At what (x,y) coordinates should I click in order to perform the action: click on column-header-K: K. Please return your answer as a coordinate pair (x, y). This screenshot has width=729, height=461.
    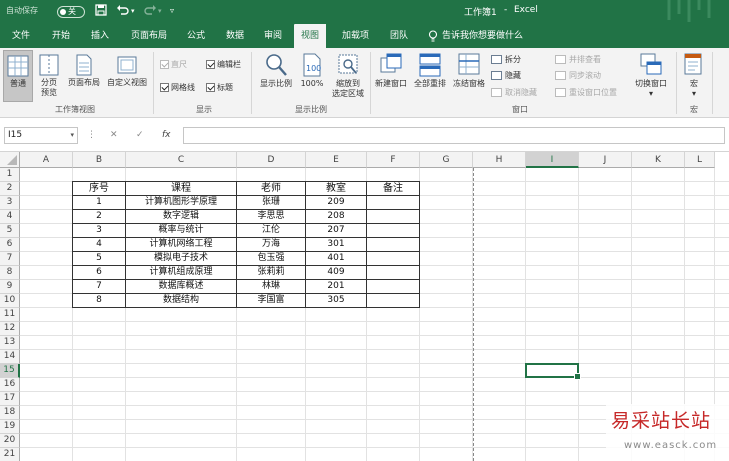
    Looking at the image, I should click on (658, 160).